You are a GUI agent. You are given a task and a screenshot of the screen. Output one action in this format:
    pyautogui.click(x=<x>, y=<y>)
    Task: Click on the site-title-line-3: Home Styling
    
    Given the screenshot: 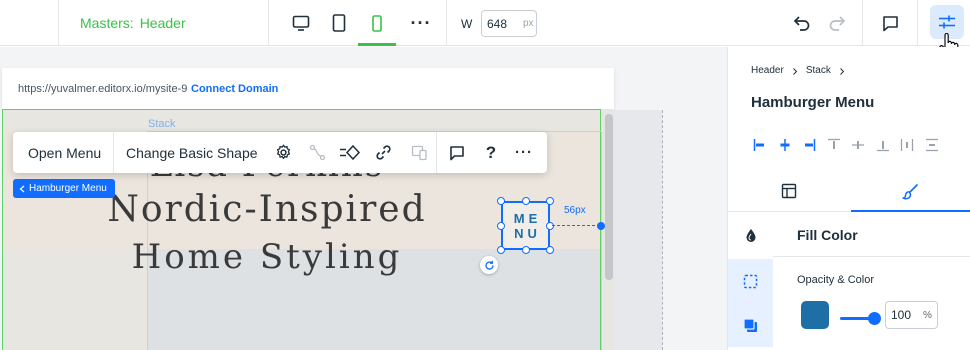 What is the action you would take?
    pyautogui.click(x=267, y=257)
    